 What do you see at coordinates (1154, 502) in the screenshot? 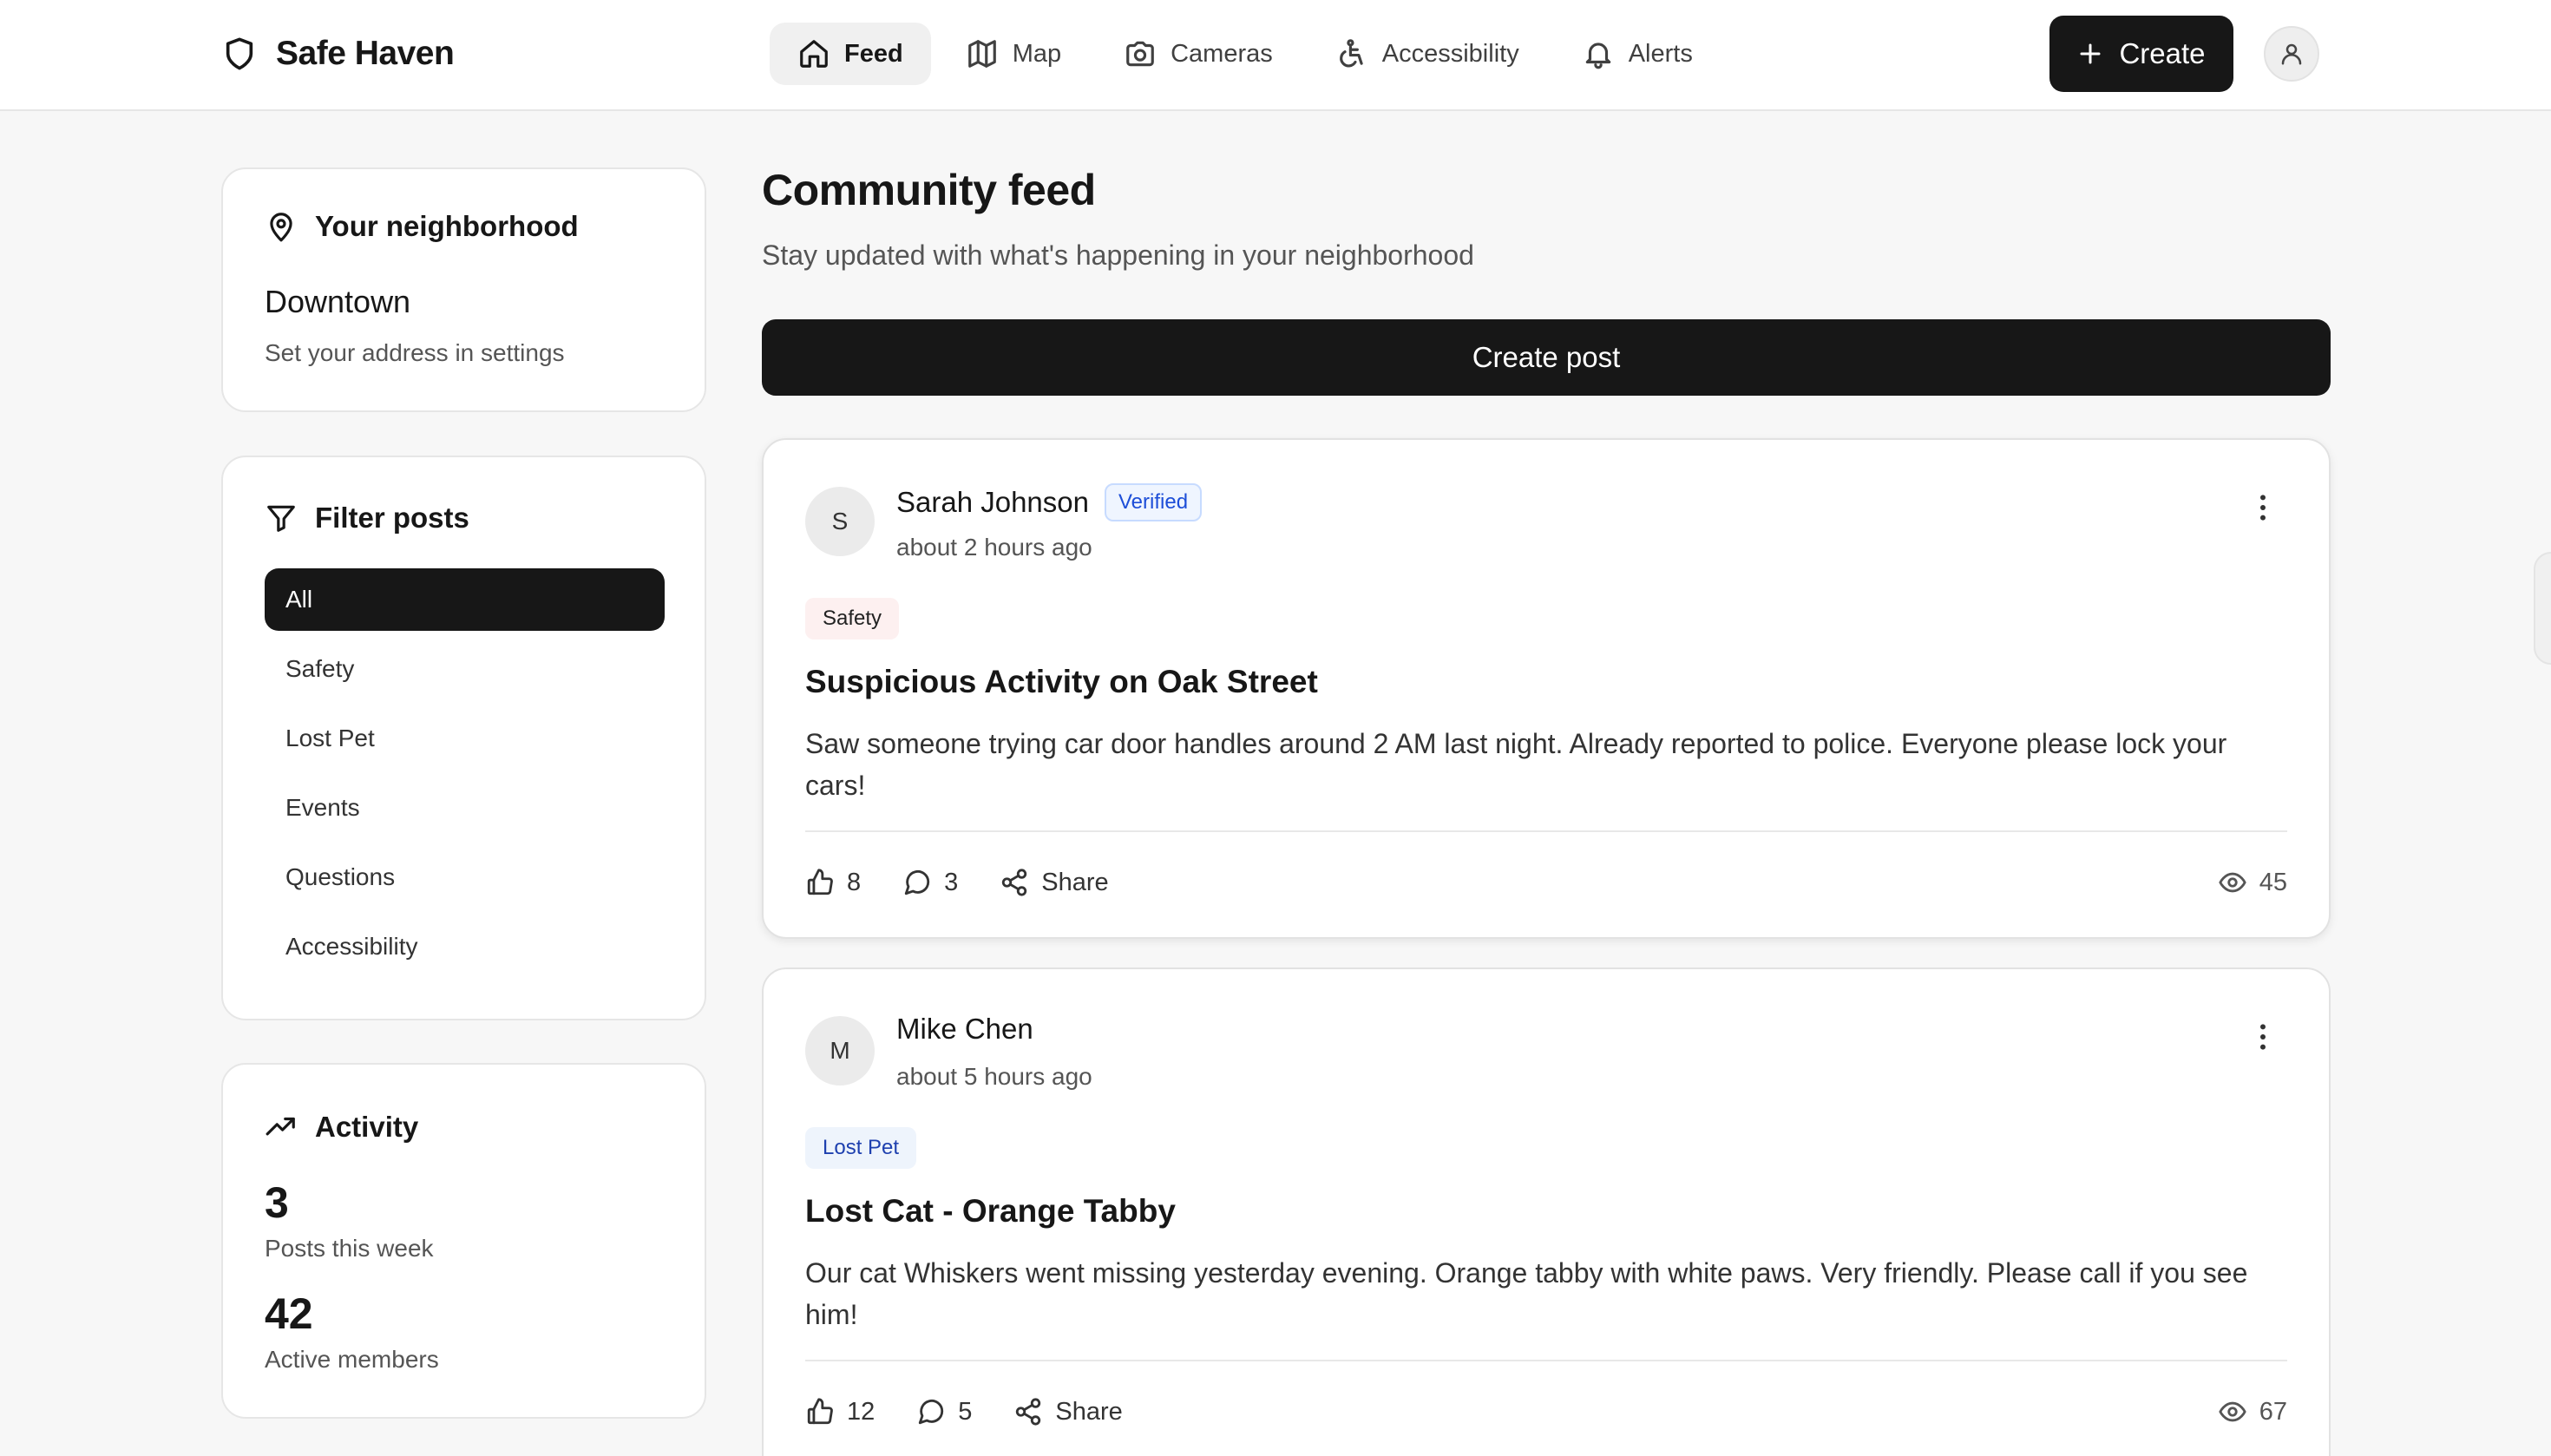
I see `verified-badge: Verified` at bounding box center [1154, 502].